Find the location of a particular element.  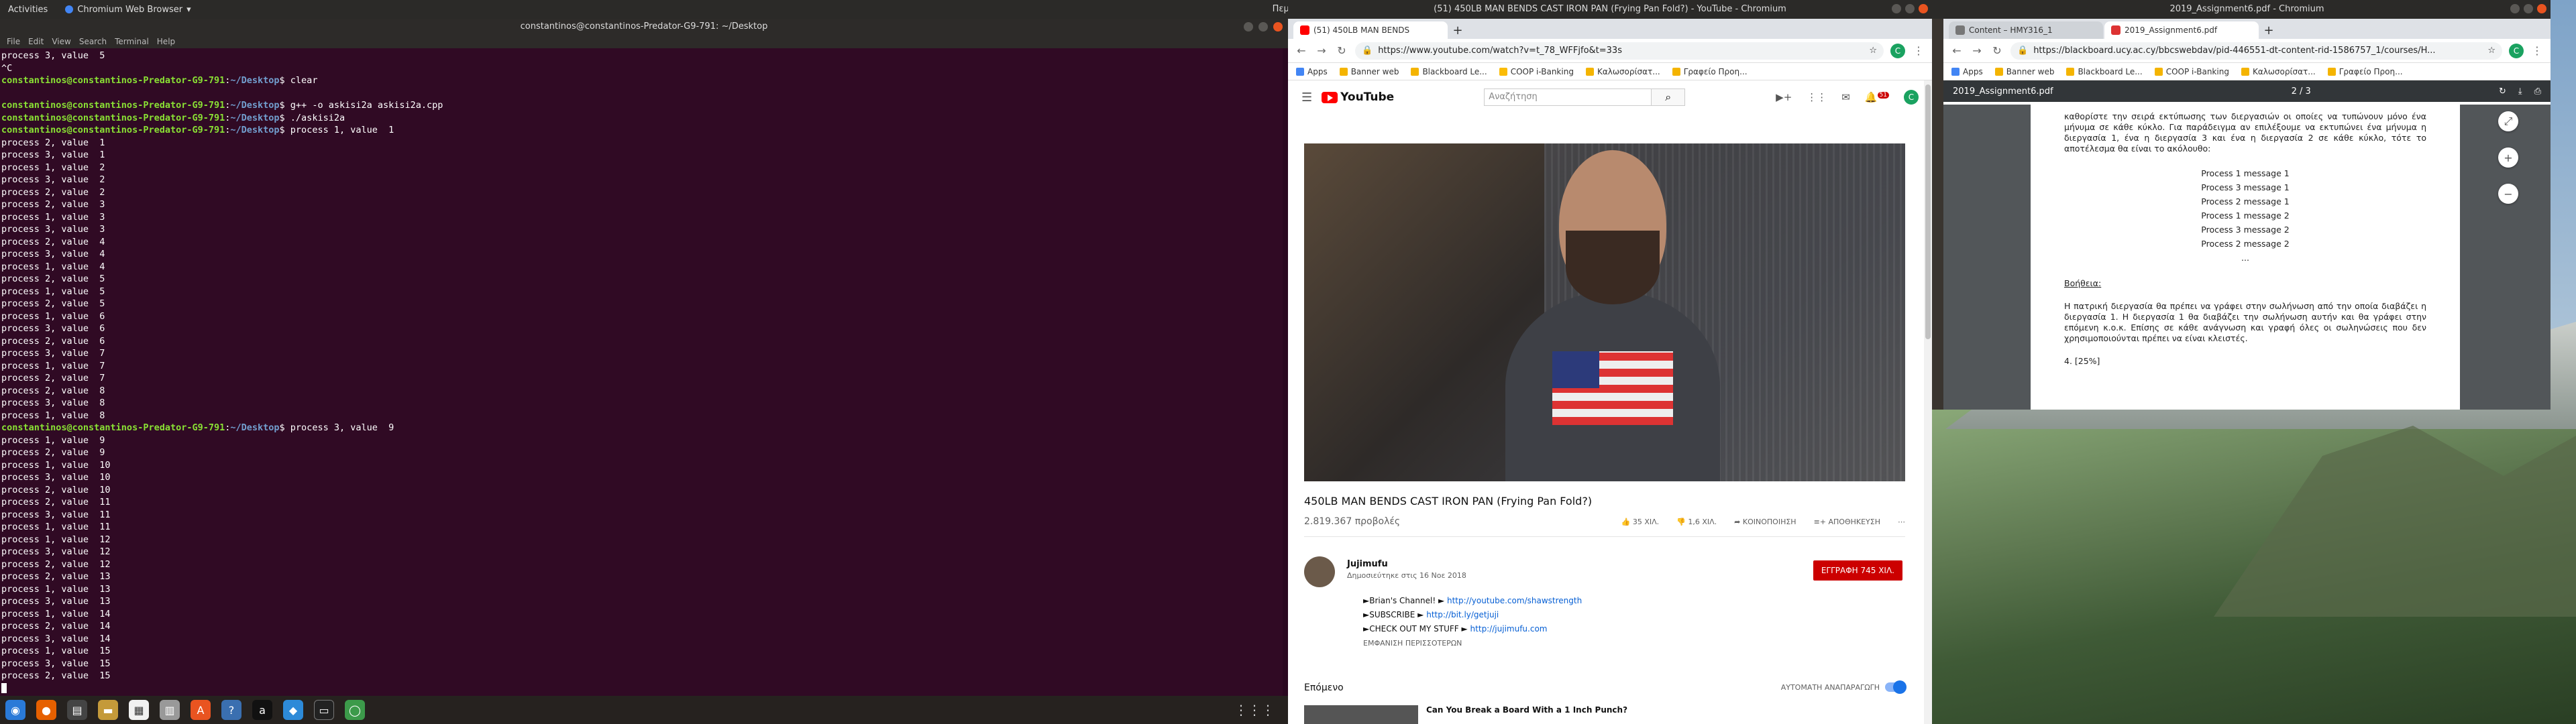

files-launcher-icon: ▬ is located at coordinates (108, 710).